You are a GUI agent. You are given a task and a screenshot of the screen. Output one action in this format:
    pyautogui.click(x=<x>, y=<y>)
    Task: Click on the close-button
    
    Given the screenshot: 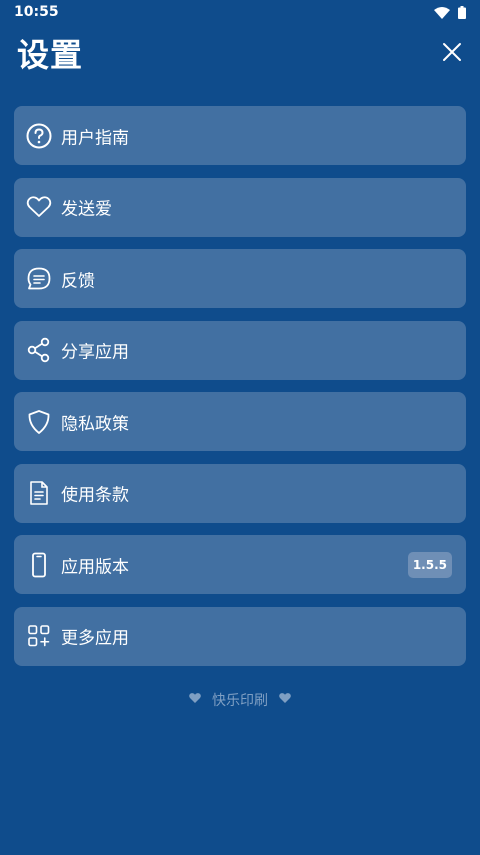 What is the action you would take?
    pyautogui.click(x=452, y=52)
    